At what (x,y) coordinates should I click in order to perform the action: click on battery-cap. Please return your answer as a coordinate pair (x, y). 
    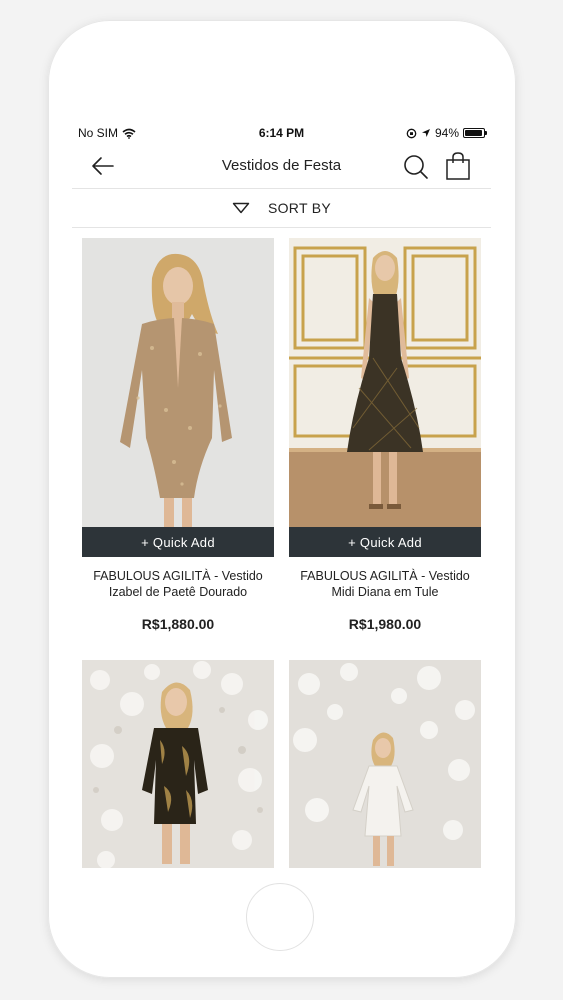
    Looking at the image, I should click on (486, 133).